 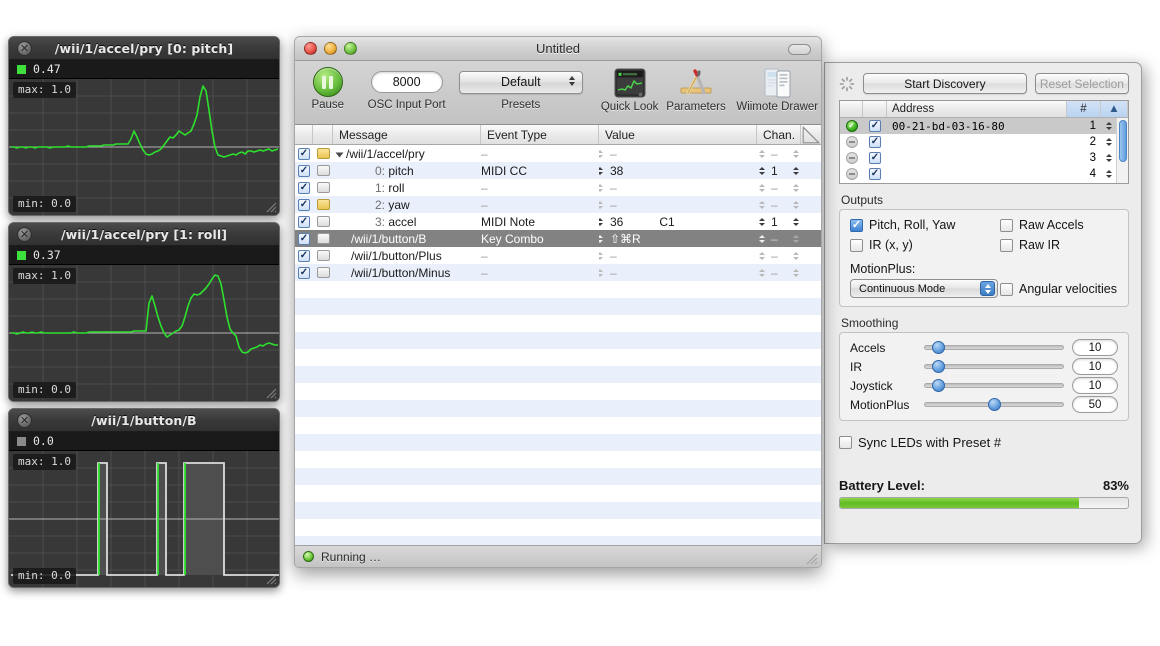 What do you see at coordinates (1114, 109) in the screenshot?
I see `sort-ascending-icon: ▲` at bounding box center [1114, 109].